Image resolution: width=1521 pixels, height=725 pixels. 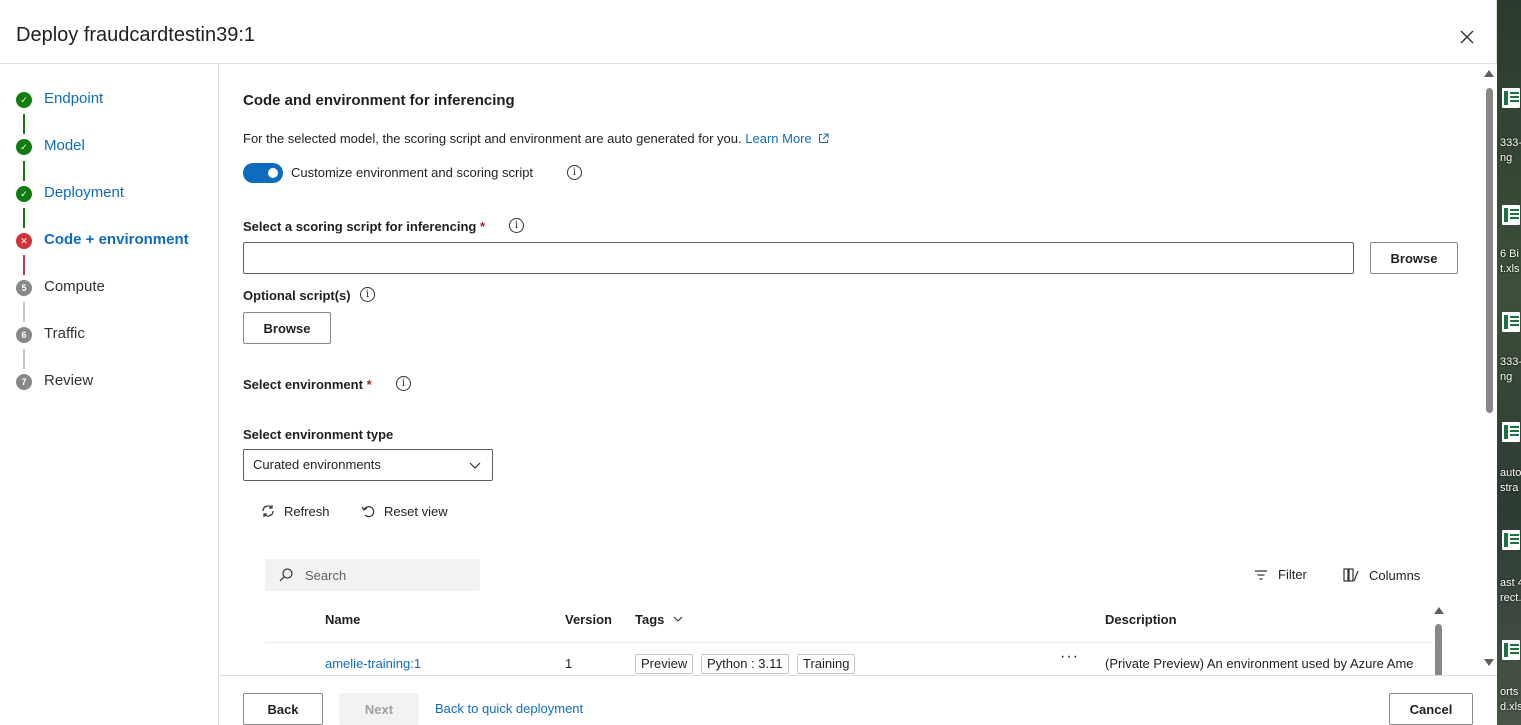 What do you see at coordinates (64, 333) in the screenshot?
I see `step-label: Traffic` at bounding box center [64, 333].